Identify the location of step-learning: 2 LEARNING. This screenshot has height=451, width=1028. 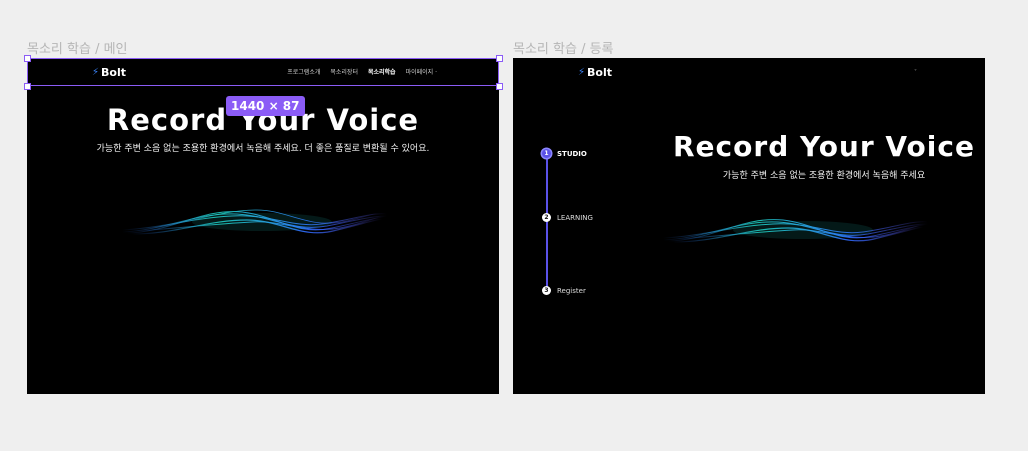
(567, 217).